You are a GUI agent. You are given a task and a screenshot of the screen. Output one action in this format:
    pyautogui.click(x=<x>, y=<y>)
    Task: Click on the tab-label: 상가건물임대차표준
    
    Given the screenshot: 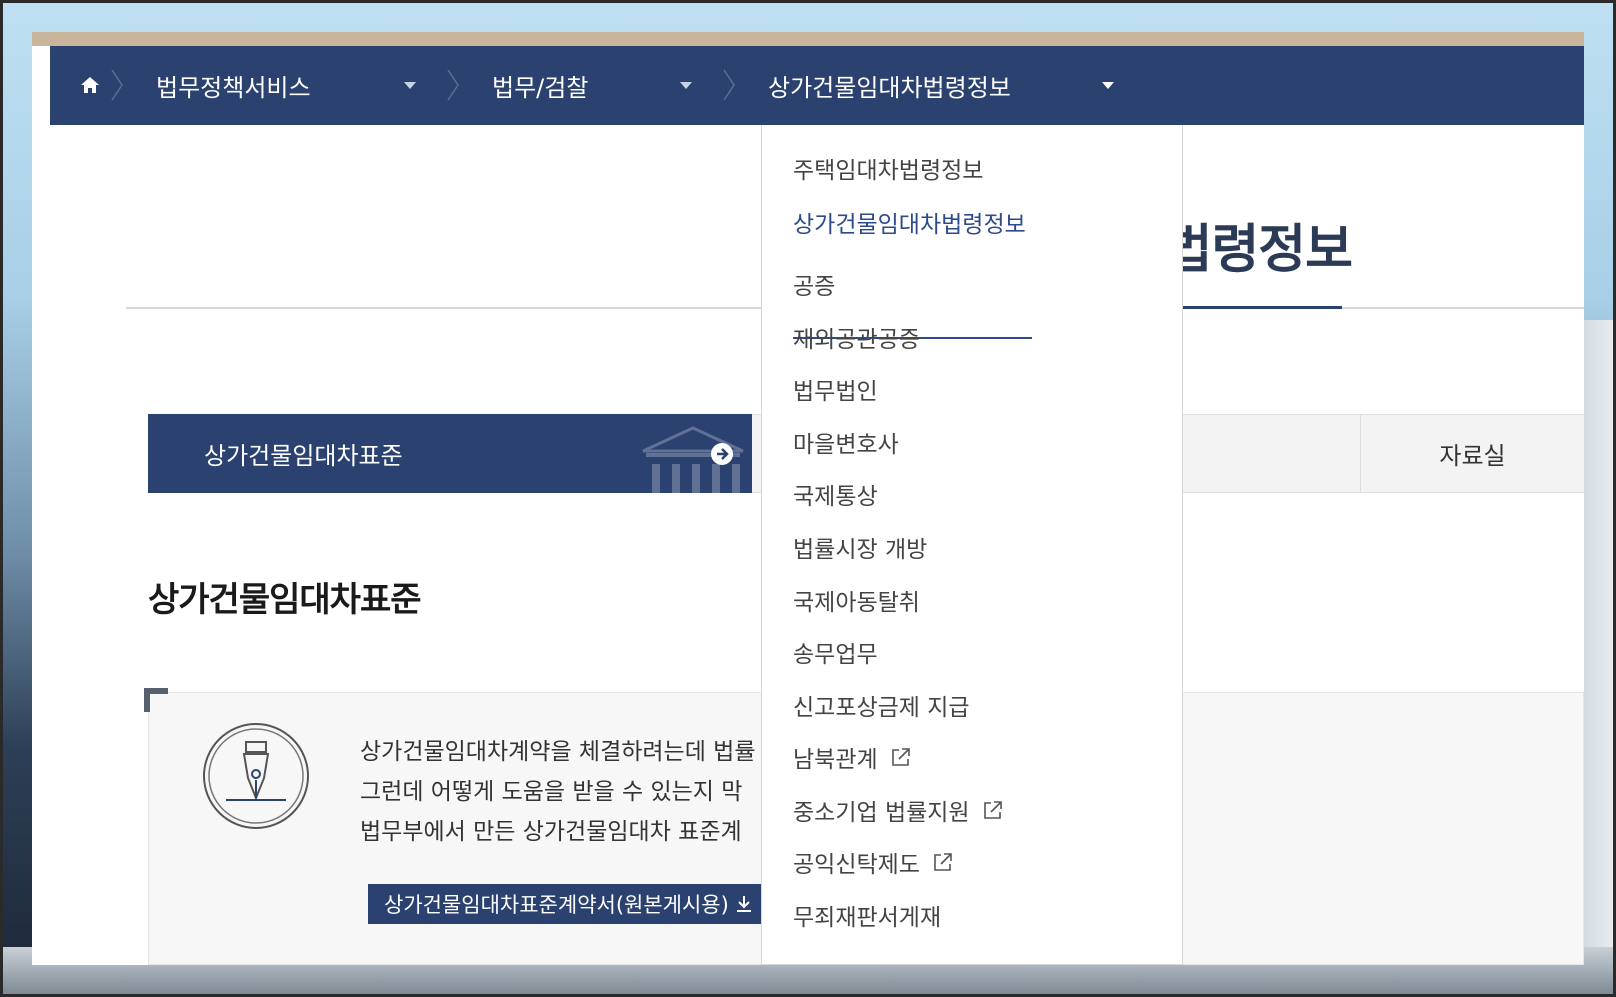 What is the action you would take?
    pyautogui.click(x=303, y=456)
    